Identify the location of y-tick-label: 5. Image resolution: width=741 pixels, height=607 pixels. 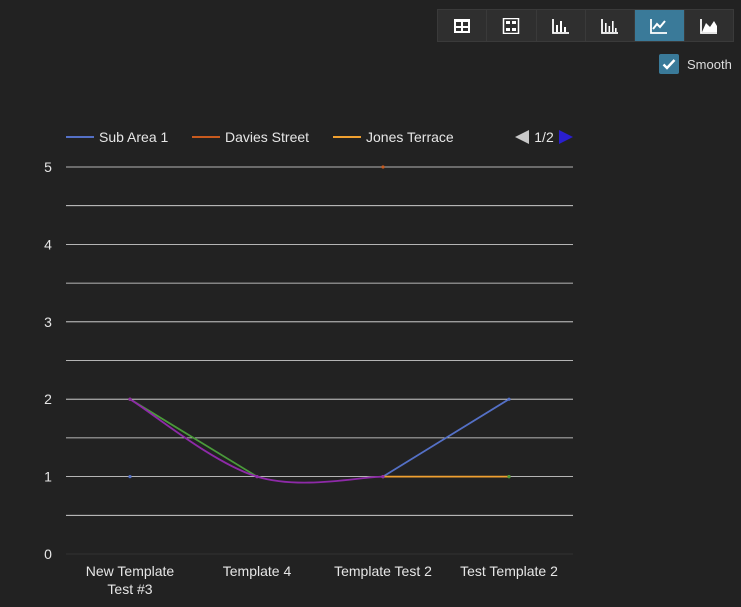
(48, 167).